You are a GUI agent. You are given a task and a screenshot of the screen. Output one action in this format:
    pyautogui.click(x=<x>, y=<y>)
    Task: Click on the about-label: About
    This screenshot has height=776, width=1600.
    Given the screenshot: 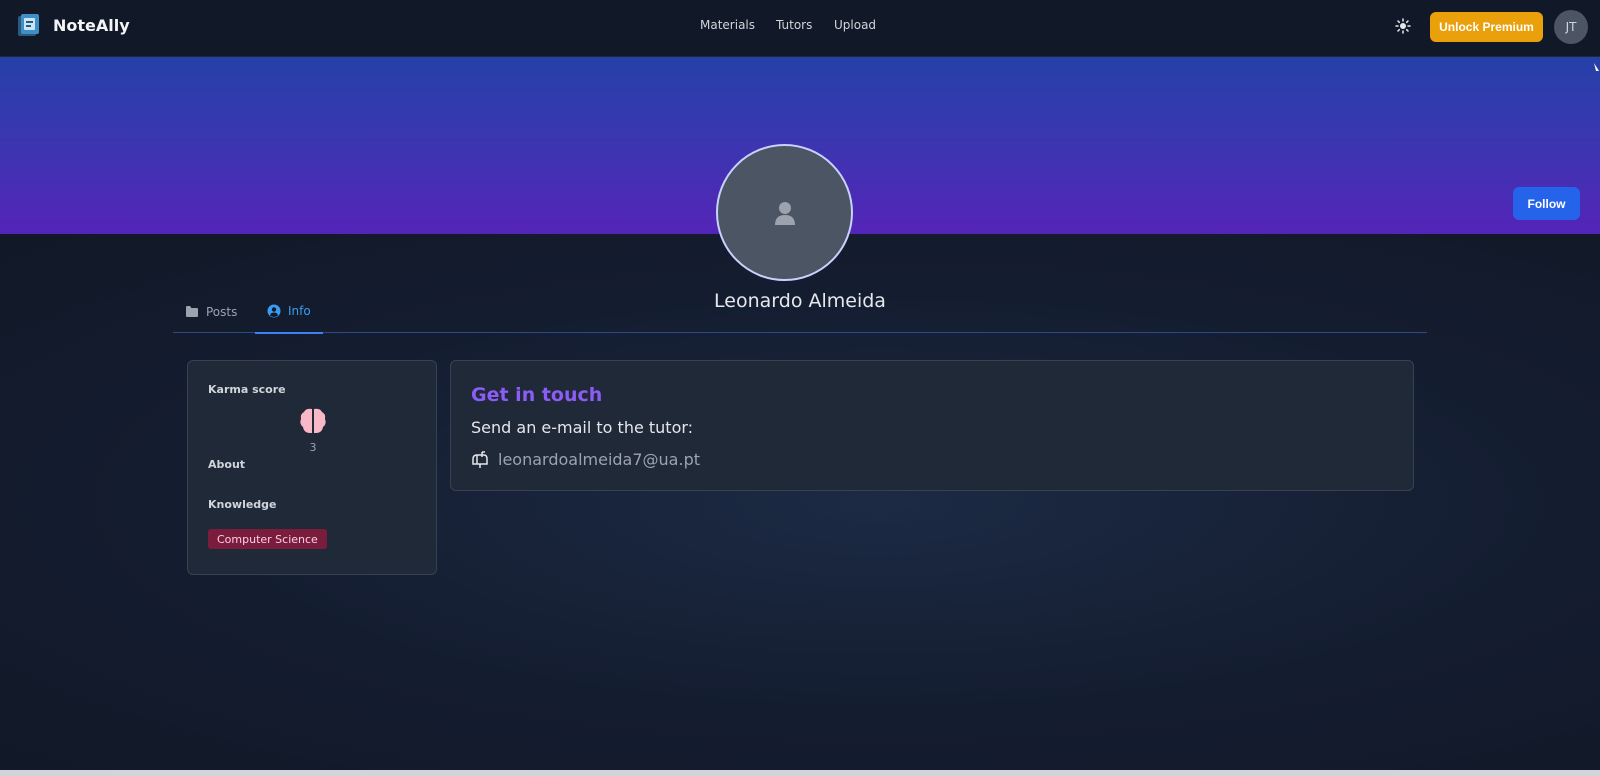 What is the action you would take?
    pyautogui.click(x=227, y=464)
    